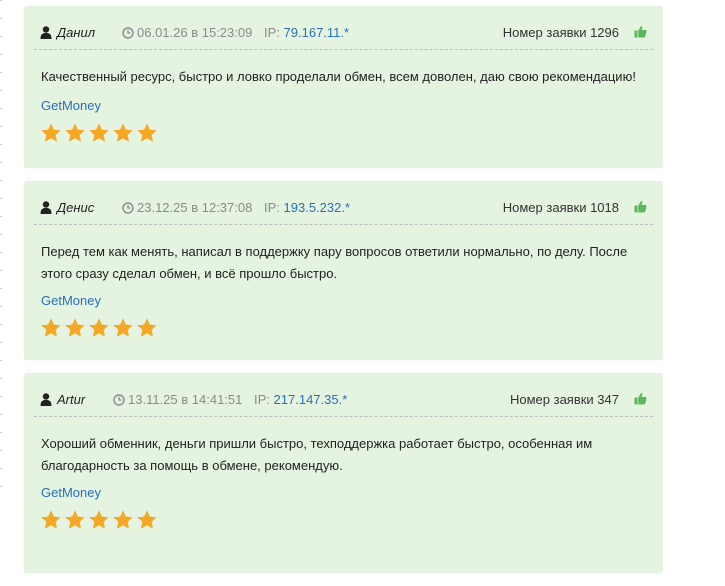 Image resolution: width=725 pixels, height=586 pixels. I want to click on review-author: Artur, so click(62, 399).